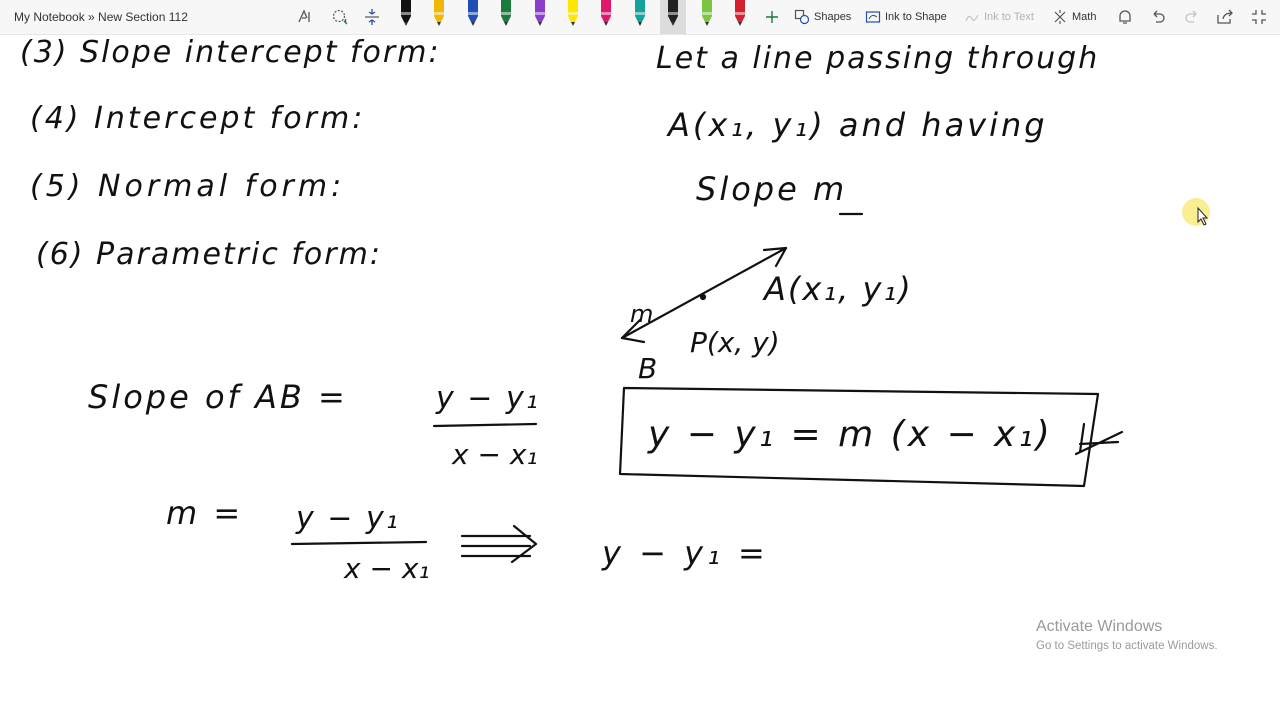 Image resolution: width=1280 pixels, height=720 pixels. Describe the element at coordinates (340, 17) in the screenshot. I see `lasso-icon` at that location.